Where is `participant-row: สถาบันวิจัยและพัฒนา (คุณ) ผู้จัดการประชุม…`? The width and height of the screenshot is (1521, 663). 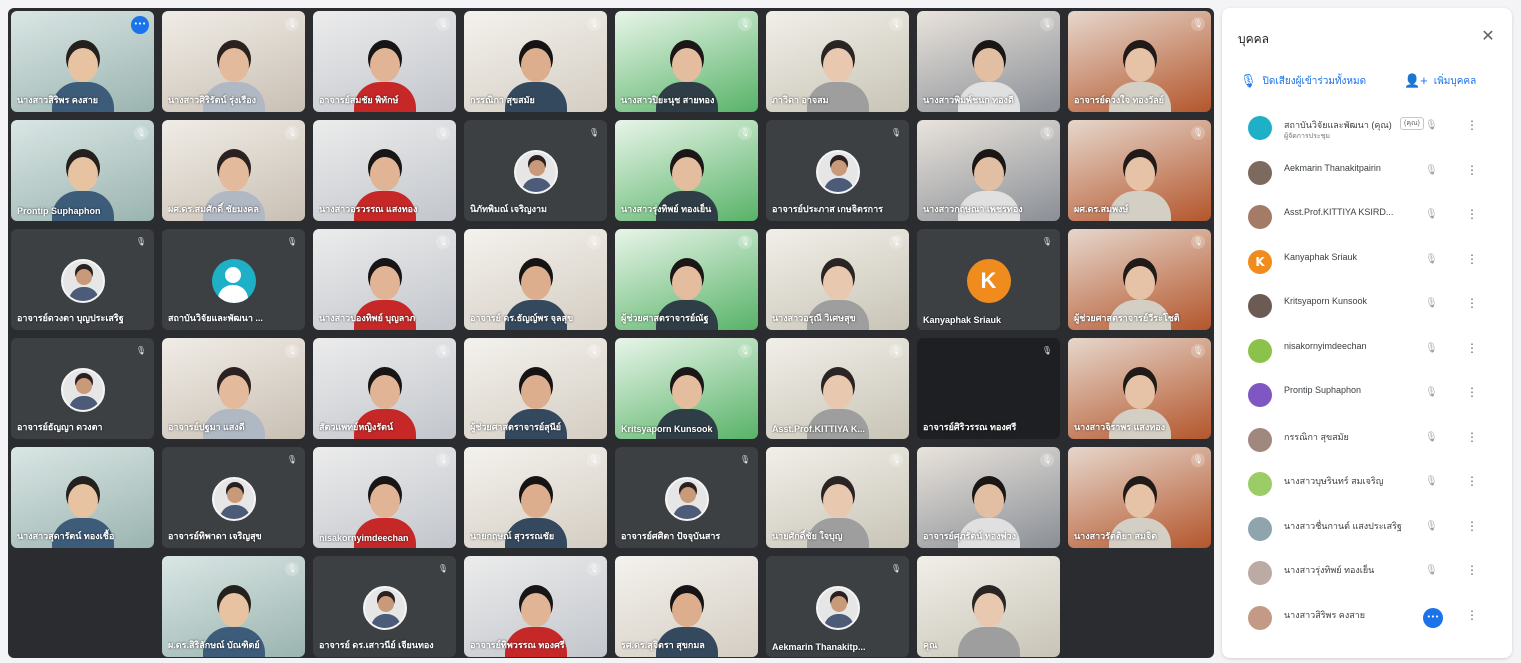 participant-row: สถาบันวิจัยและพัฒนา (คุณ) ผู้จัดการประชุม… is located at coordinates (1367, 128).